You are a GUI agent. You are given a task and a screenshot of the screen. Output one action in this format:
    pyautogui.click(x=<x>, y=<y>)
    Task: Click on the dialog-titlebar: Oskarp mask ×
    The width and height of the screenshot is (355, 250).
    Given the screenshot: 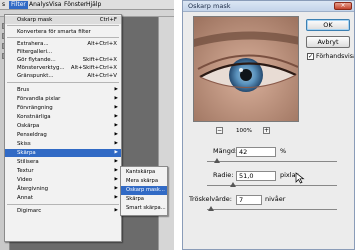 What is the action you would take?
    pyautogui.click(x=268, y=6)
    